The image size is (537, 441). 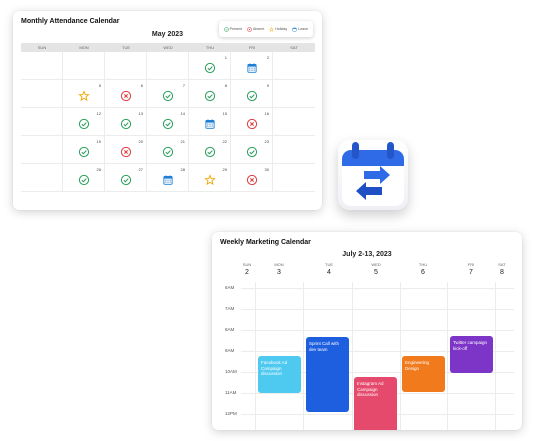 What do you see at coordinates (126, 47) in the screenshot?
I see `weekday-label: TUE` at bounding box center [126, 47].